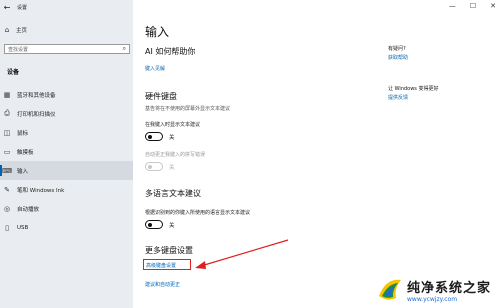  Describe the element at coordinates (397, 49) in the screenshot. I see `help-title: 有疑问?` at that location.